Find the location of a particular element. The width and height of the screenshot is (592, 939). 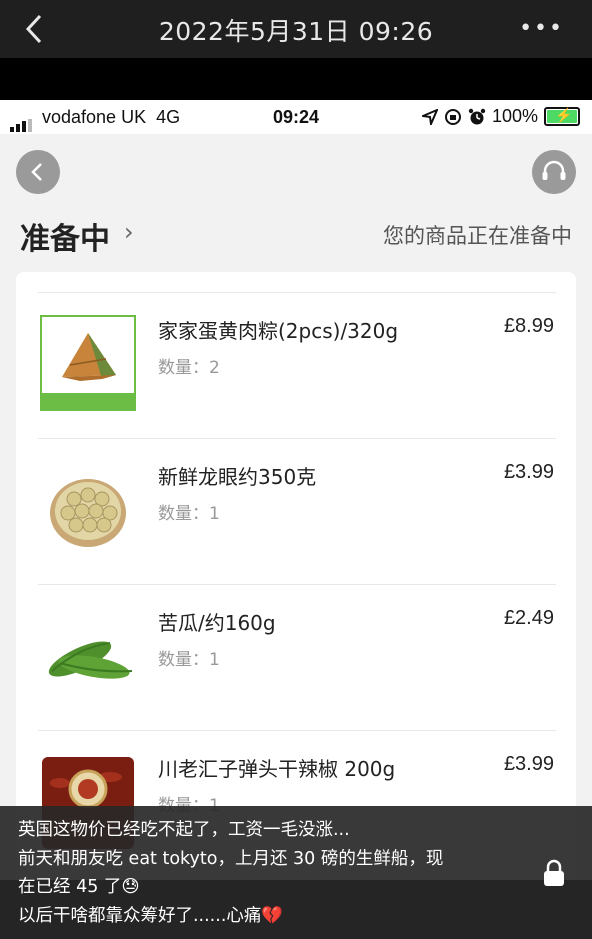

zongzi-image is located at coordinates (88, 363).